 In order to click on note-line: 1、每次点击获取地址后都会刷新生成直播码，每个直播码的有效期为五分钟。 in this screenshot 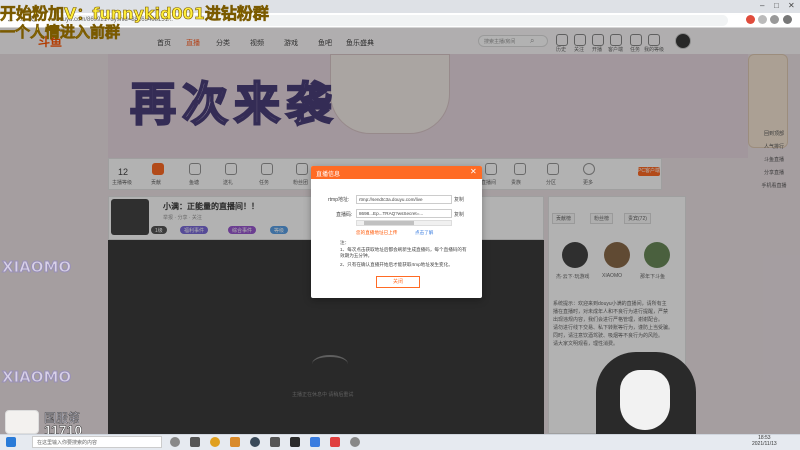, I will do `click(403, 252)`.